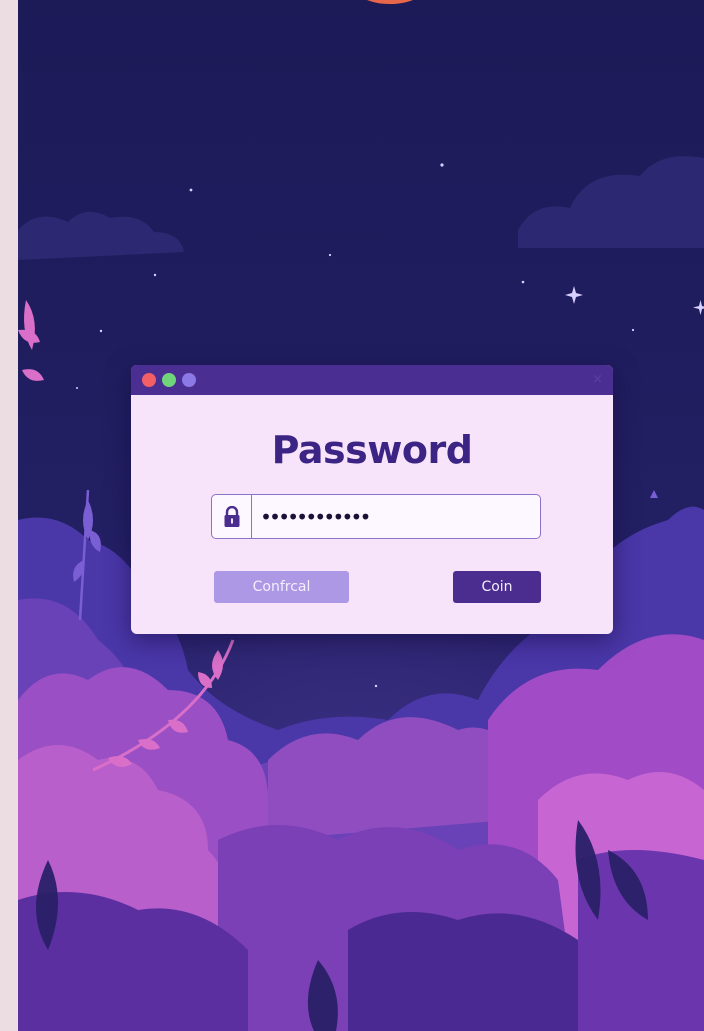 The height and width of the screenshot is (1031, 704). What do you see at coordinates (372, 380) in the screenshot?
I see `dialog-titlebar: ×` at bounding box center [372, 380].